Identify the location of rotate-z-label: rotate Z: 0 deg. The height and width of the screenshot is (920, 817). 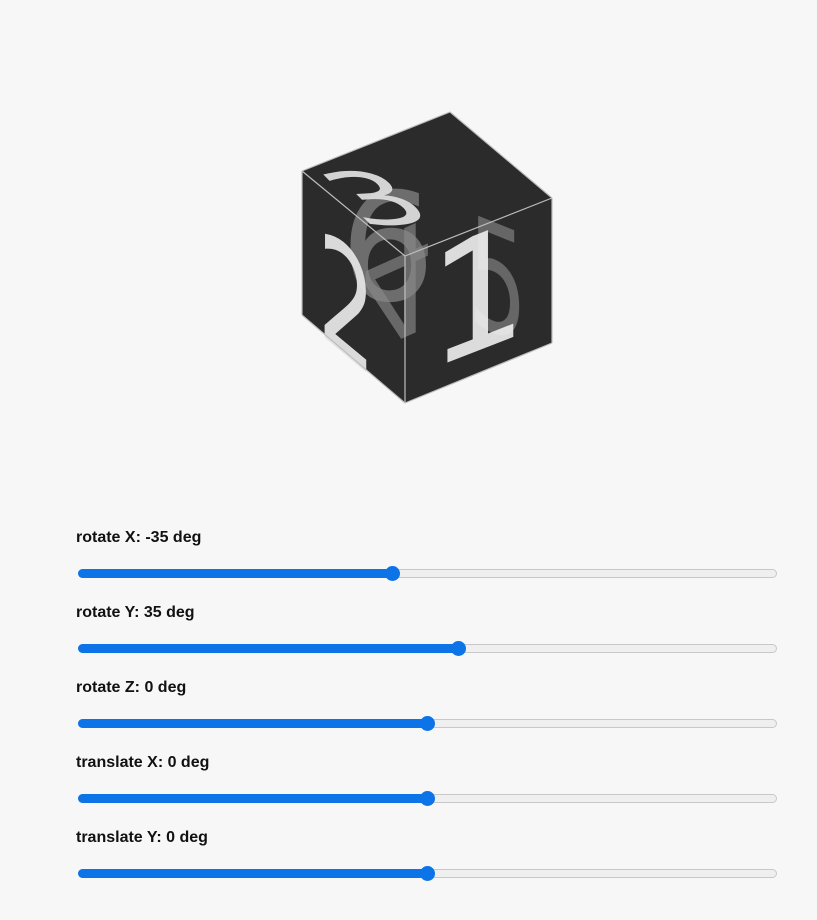
(131, 687).